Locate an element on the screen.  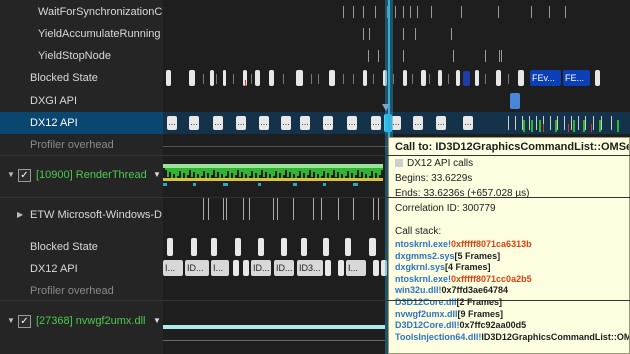
tree-row: ▶ ETW Microsoft-Windows-D is located at coordinates (81, 215).